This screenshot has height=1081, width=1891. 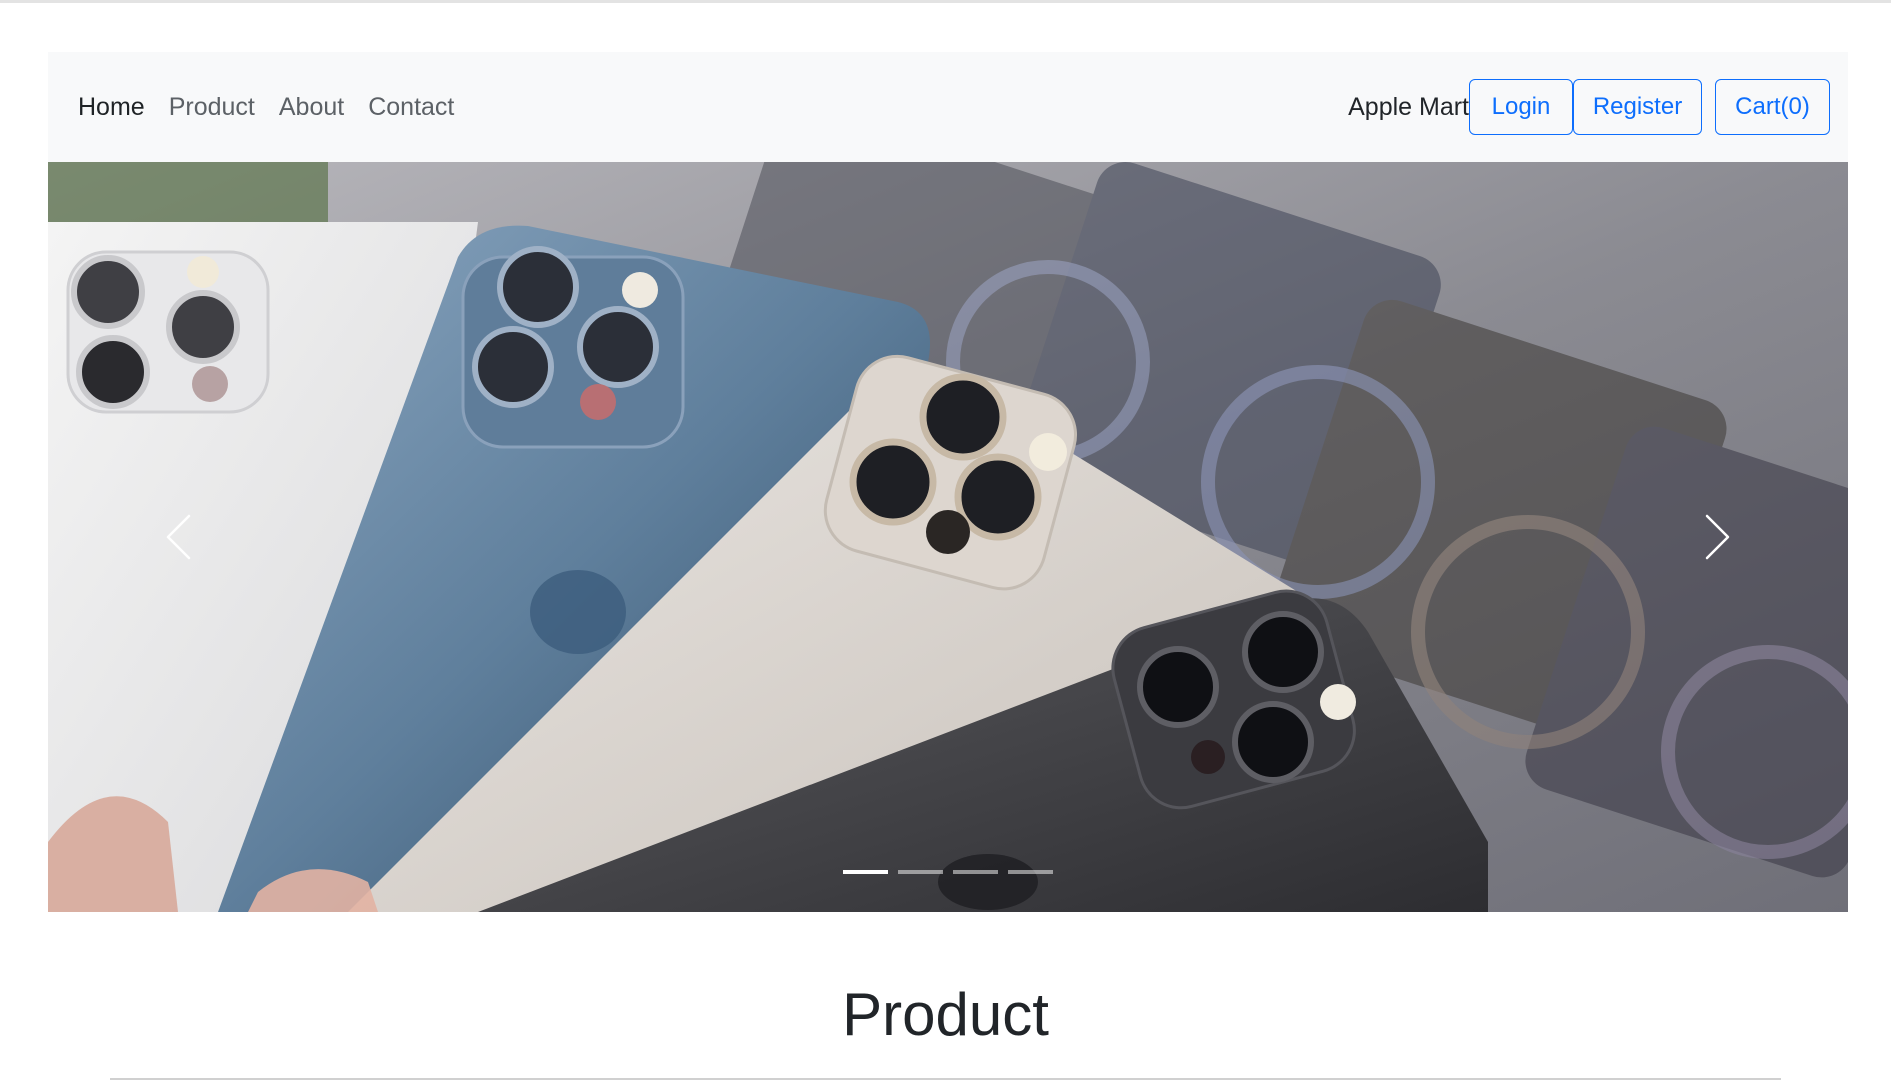 I want to click on top-border, so click(x=945, y=1).